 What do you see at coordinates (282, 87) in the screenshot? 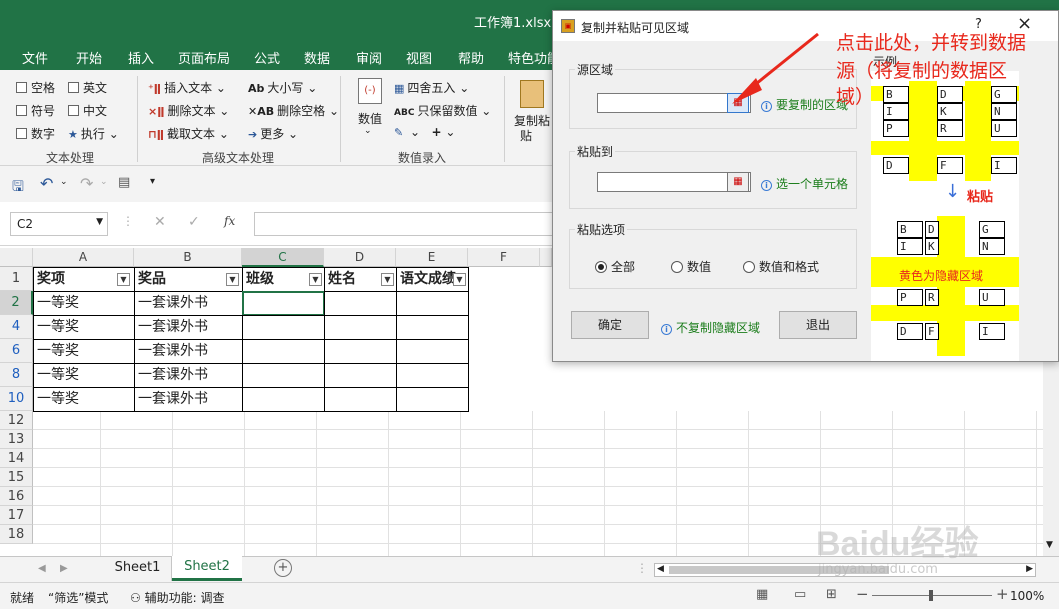
I see `case-button: Ab 大小写 ⌄` at bounding box center [282, 87].